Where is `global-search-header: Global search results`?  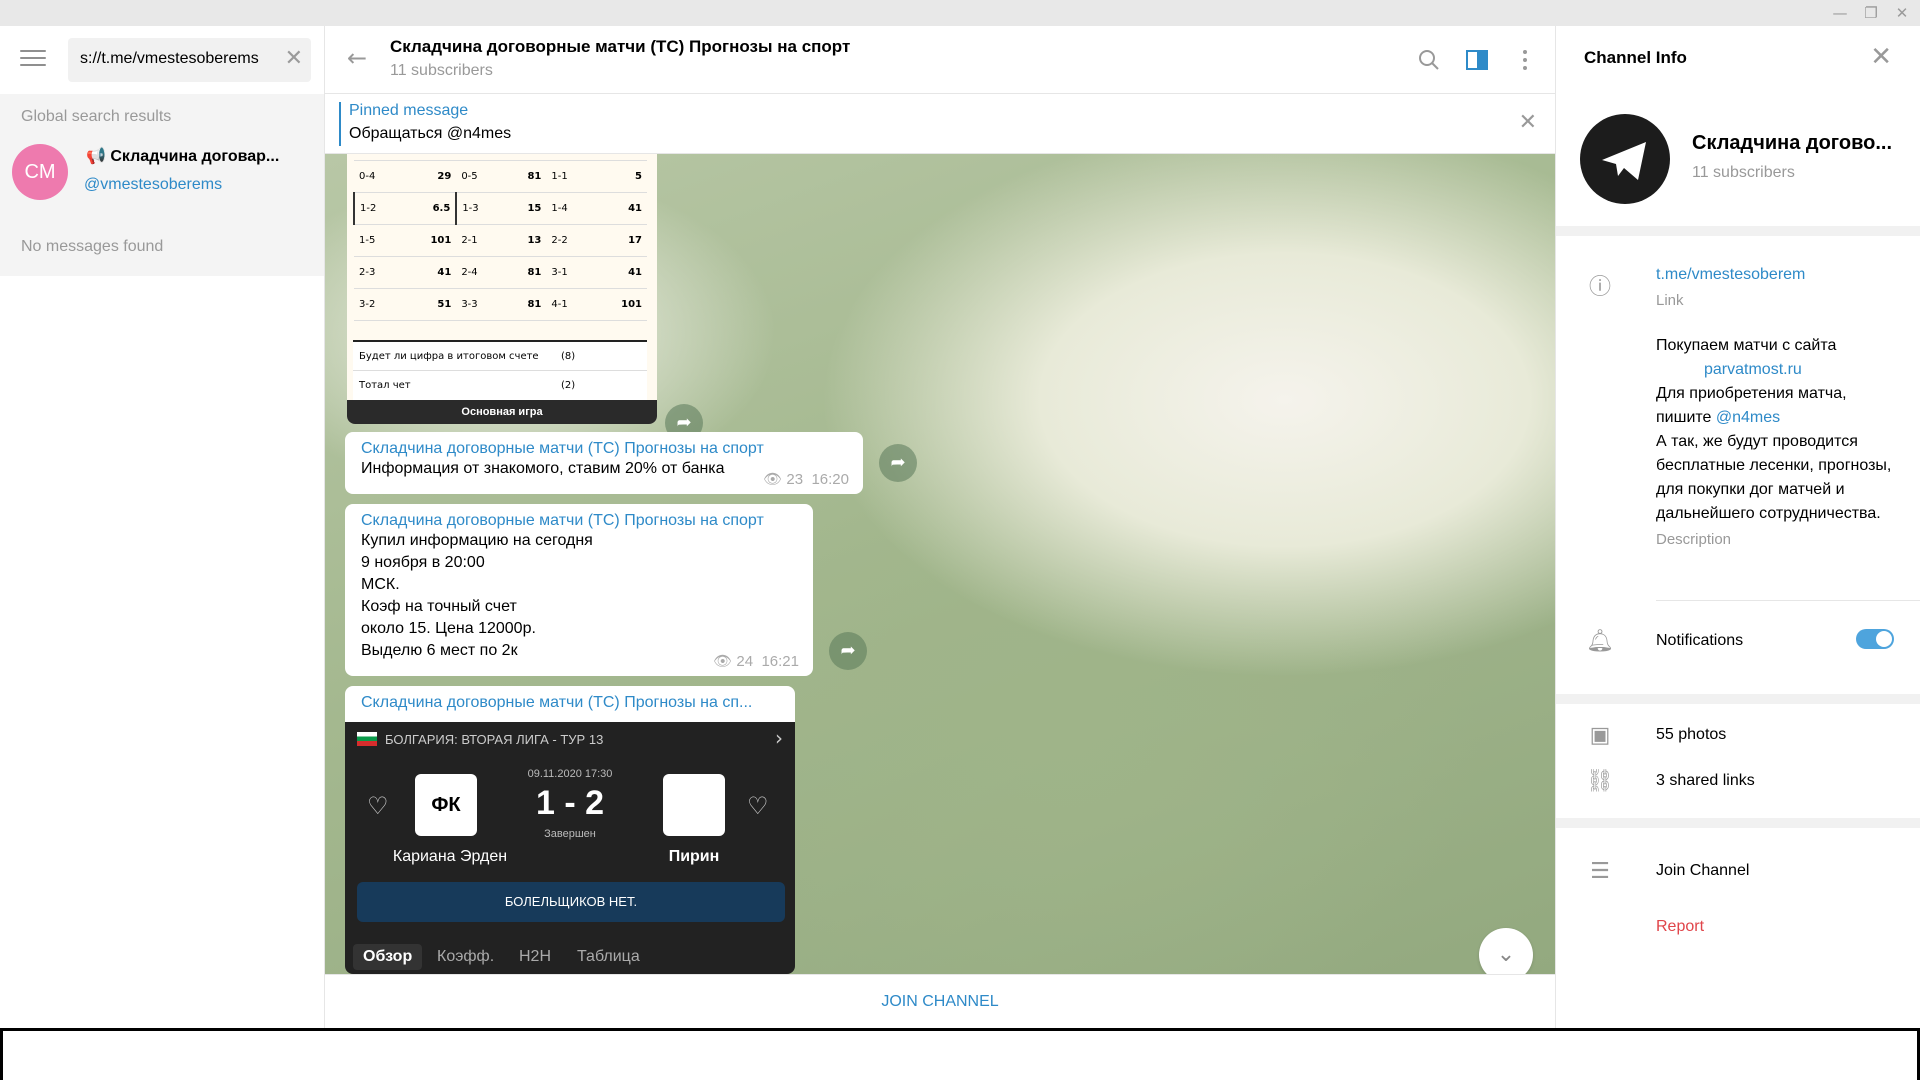 global-search-header: Global search results is located at coordinates (96, 116).